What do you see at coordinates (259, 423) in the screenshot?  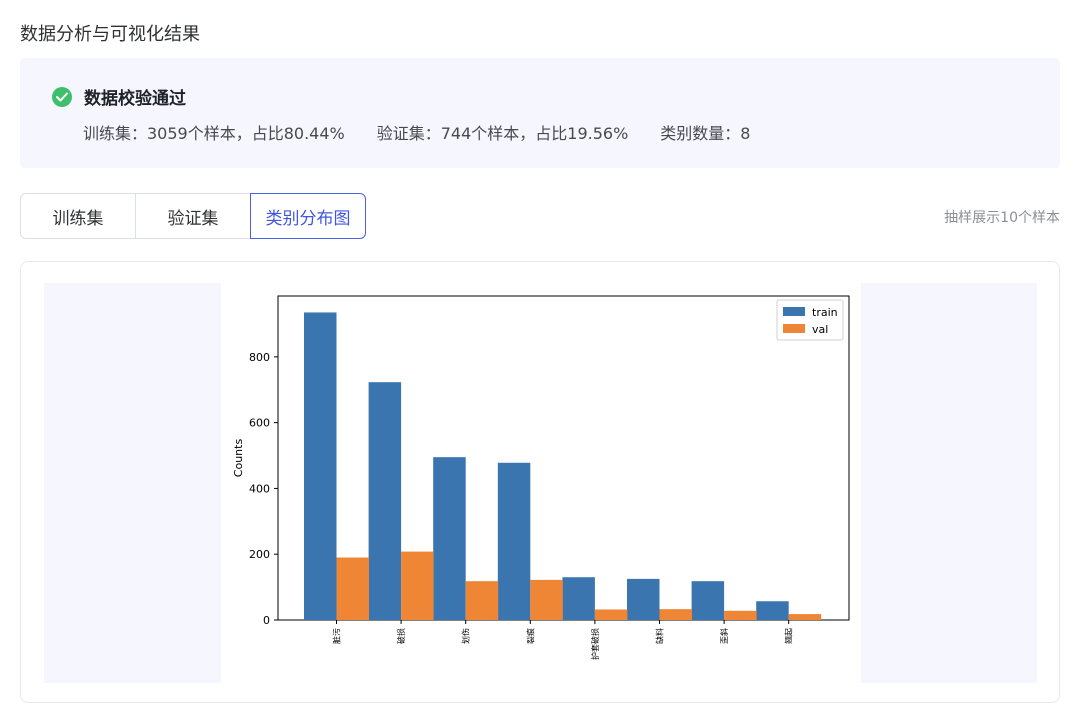 I see `y-tick-label: 600` at bounding box center [259, 423].